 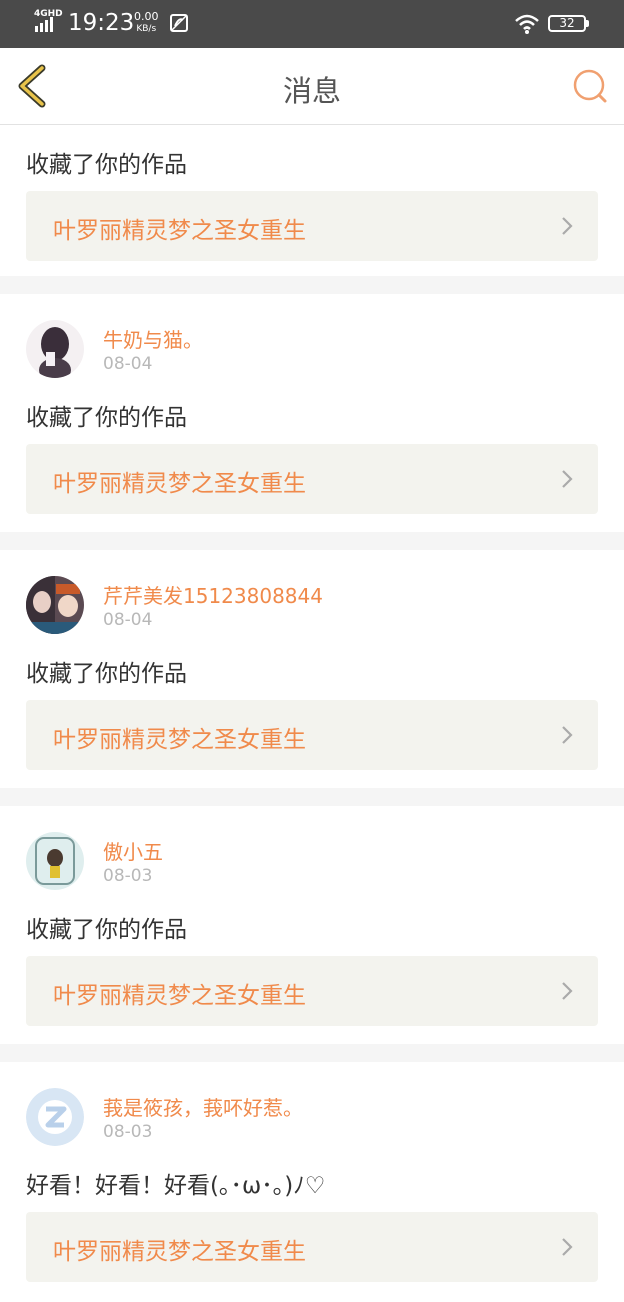 I want to click on username: 牛奶与猫。, so click(x=153, y=338).